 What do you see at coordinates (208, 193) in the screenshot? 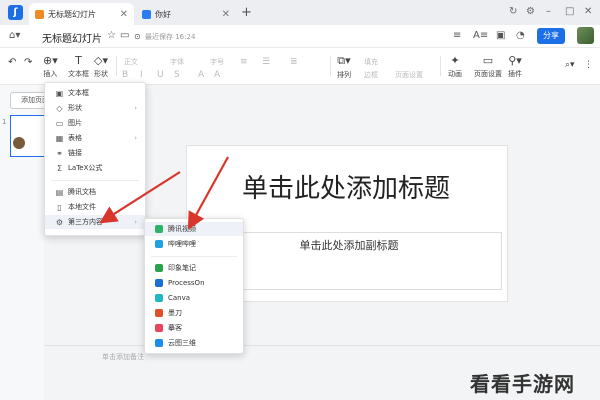
I see `red-arrow-to-tencent-video` at bounding box center [208, 193].